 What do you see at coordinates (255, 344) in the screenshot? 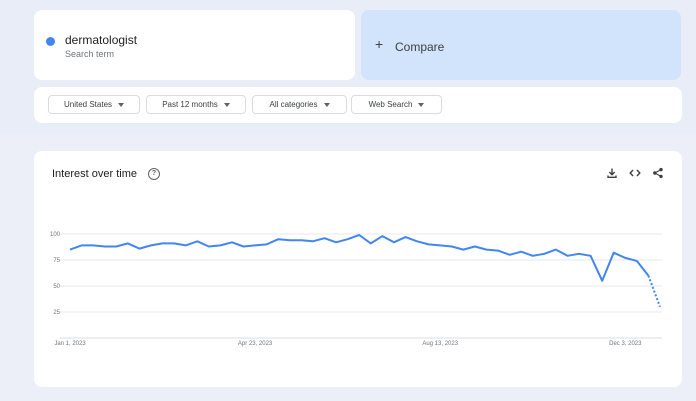
I see `x-tick-label: Apr 23, 2023` at bounding box center [255, 344].